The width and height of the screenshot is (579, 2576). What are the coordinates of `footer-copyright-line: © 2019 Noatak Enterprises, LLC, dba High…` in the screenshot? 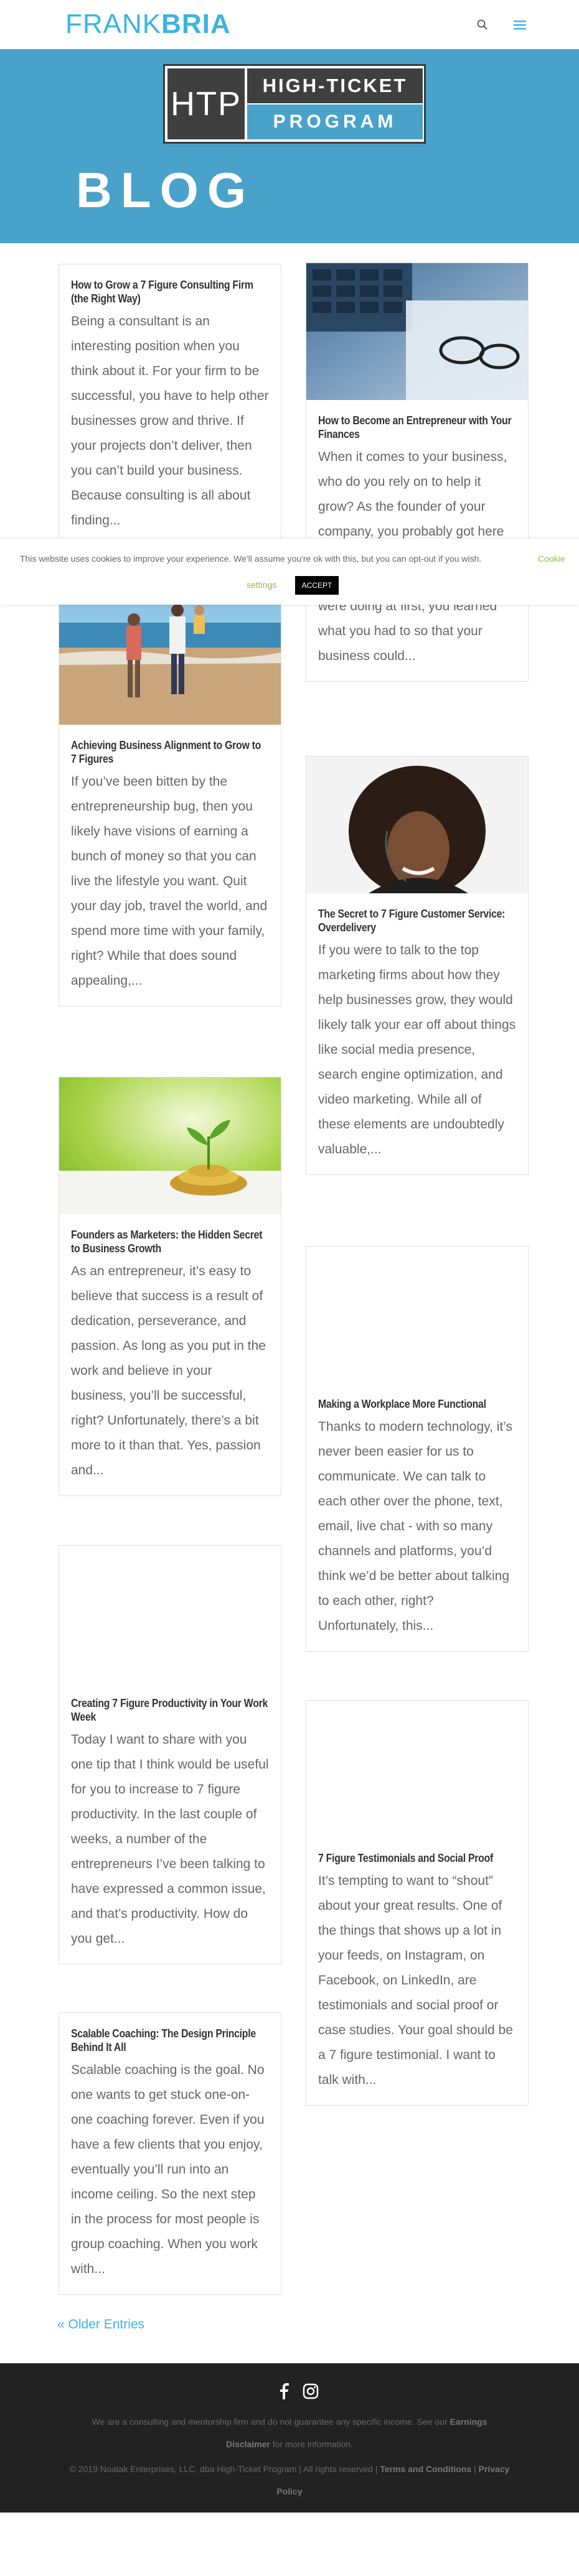 It's located at (289, 2469).